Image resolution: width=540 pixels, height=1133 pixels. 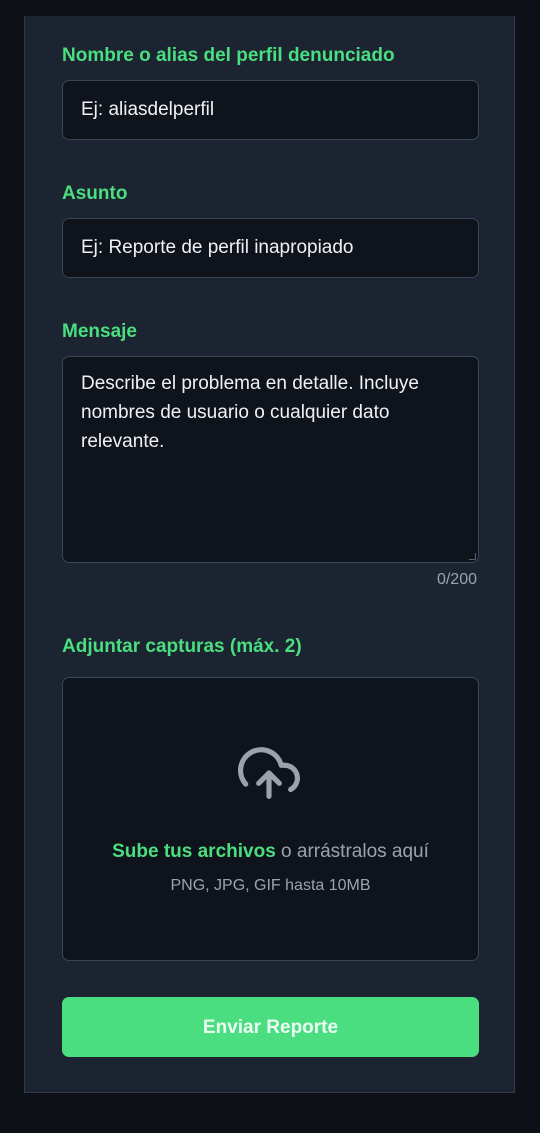 What do you see at coordinates (270, 1027) in the screenshot?
I see `submit-report-button: Enviar Reporte` at bounding box center [270, 1027].